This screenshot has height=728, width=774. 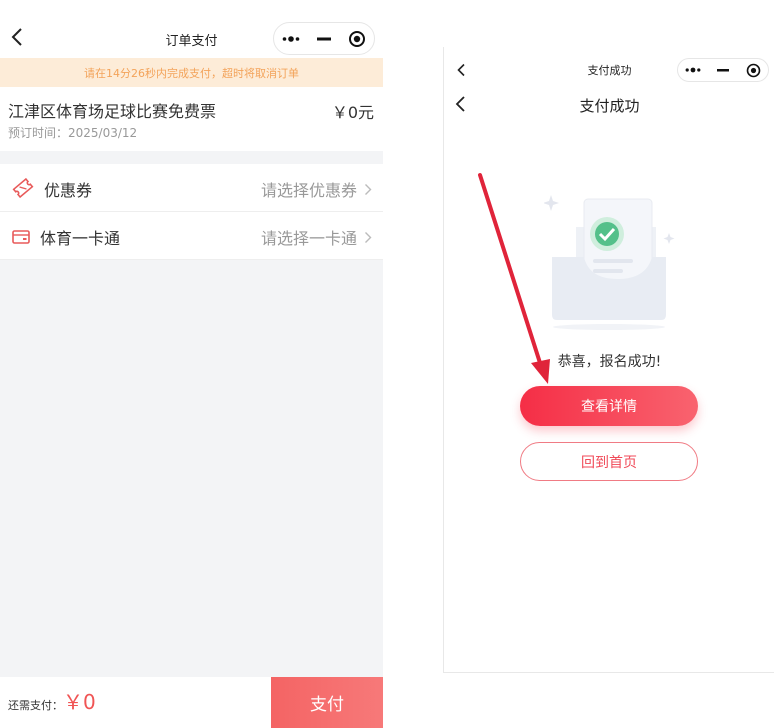 What do you see at coordinates (308, 190) in the screenshot?
I see `coupon-value: 请选择优惠券` at bounding box center [308, 190].